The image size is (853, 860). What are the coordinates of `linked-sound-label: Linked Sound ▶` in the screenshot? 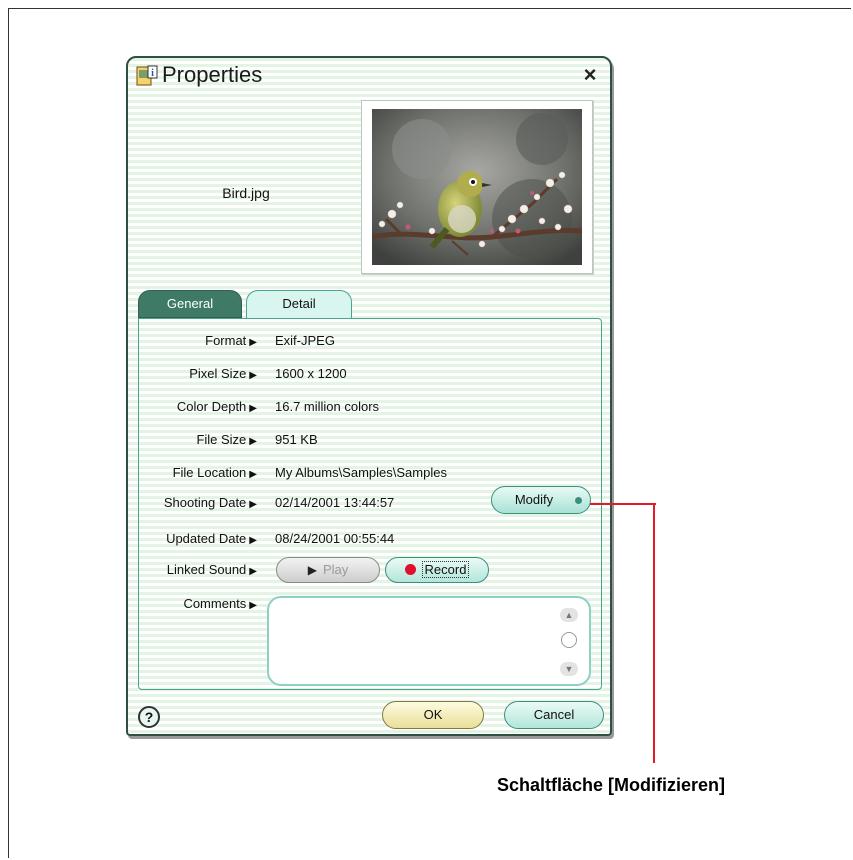 It's located at (211, 569).